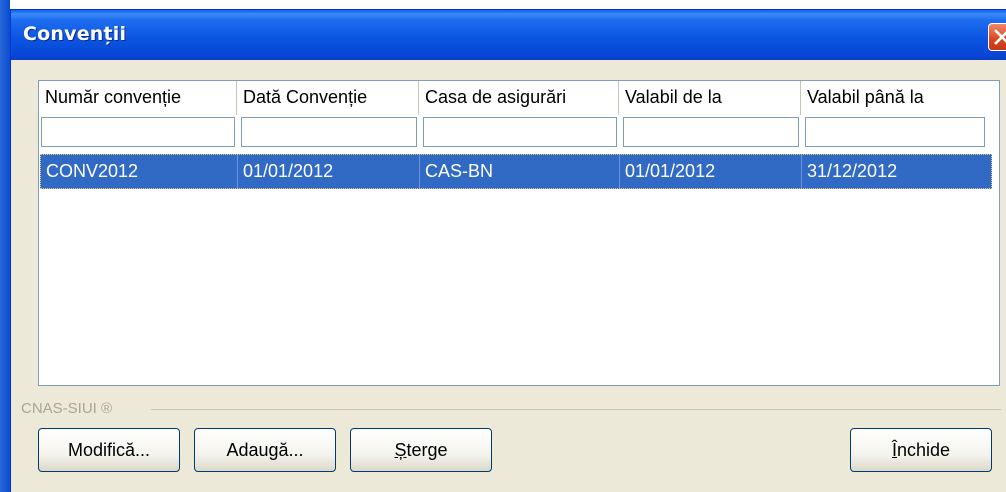 The width and height of the screenshot is (1006, 492). I want to click on delete-button-mnemonic: Ș, so click(400, 450).